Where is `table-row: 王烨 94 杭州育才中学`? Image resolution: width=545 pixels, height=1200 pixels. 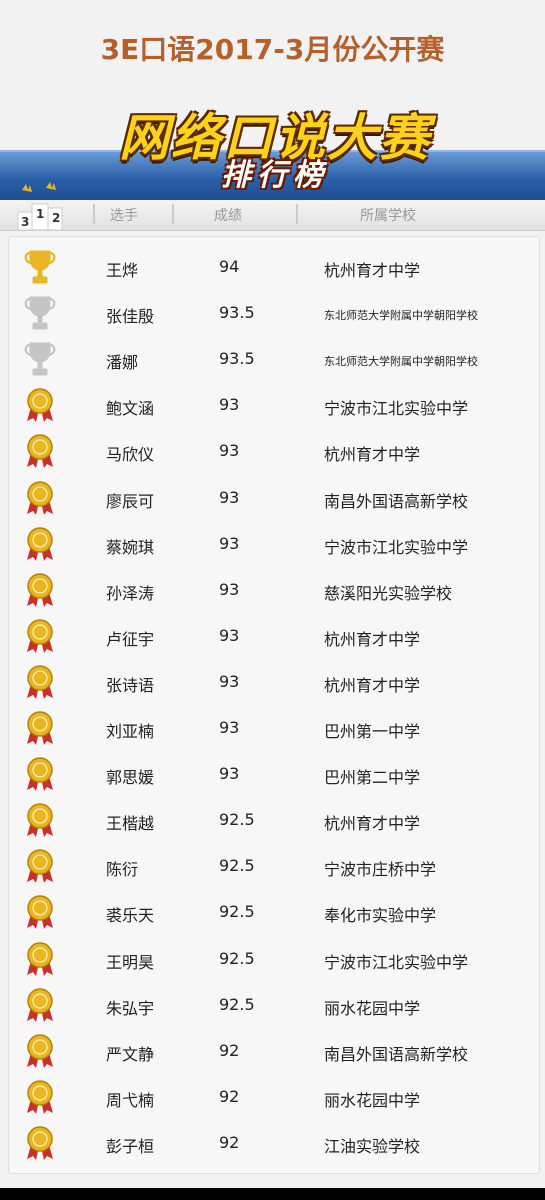
table-row: 王烨 94 杭州育才中学 is located at coordinates (274, 266).